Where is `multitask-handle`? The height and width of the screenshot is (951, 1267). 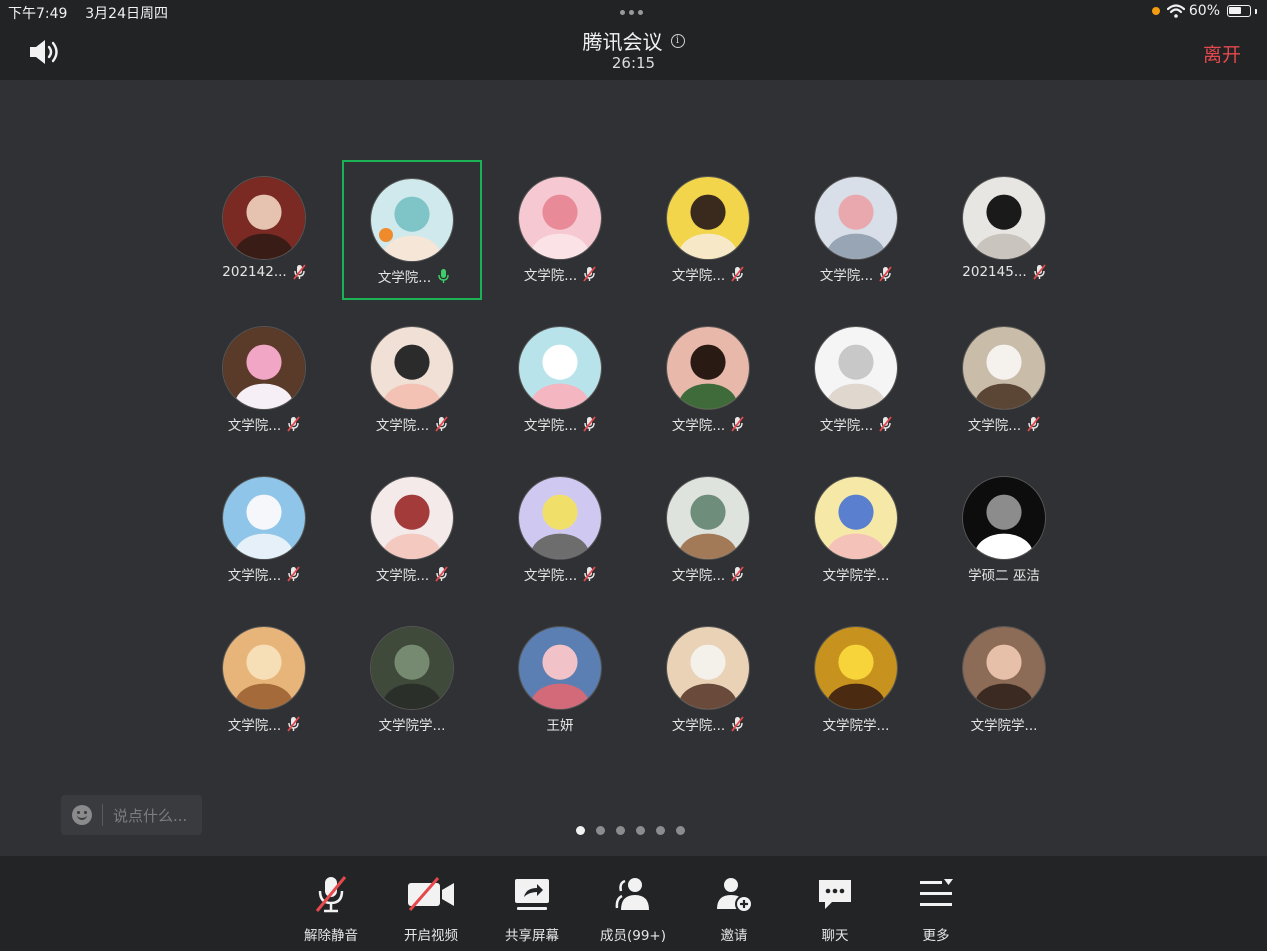 multitask-handle is located at coordinates (631, 12).